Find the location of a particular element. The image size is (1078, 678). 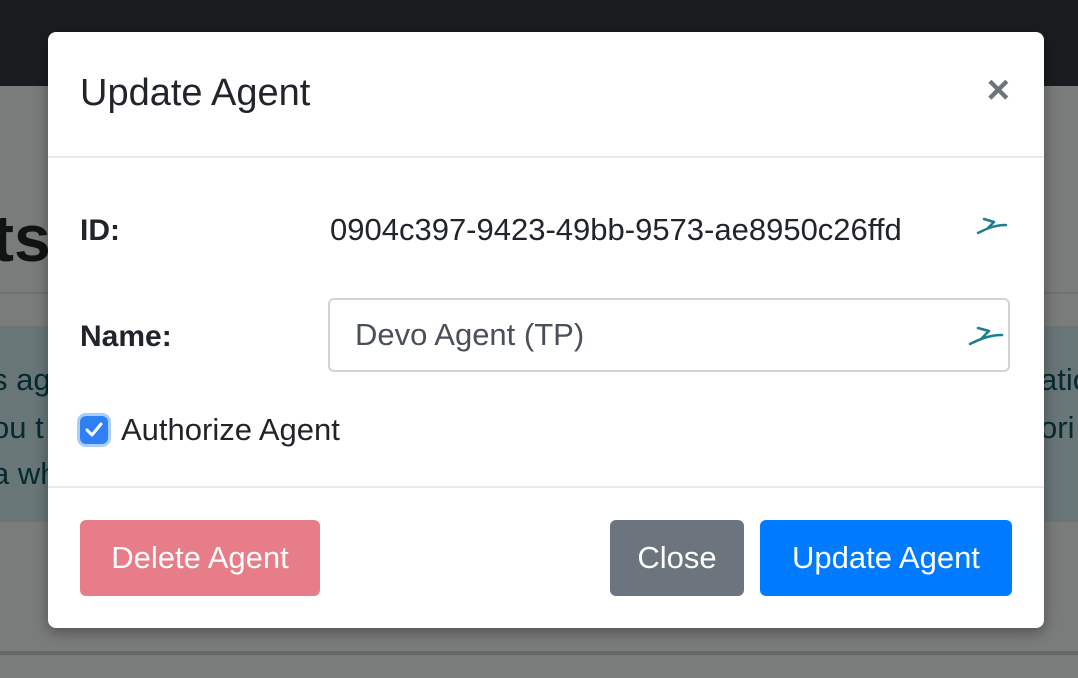

id-label: ID: is located at coordinates (100, 230).